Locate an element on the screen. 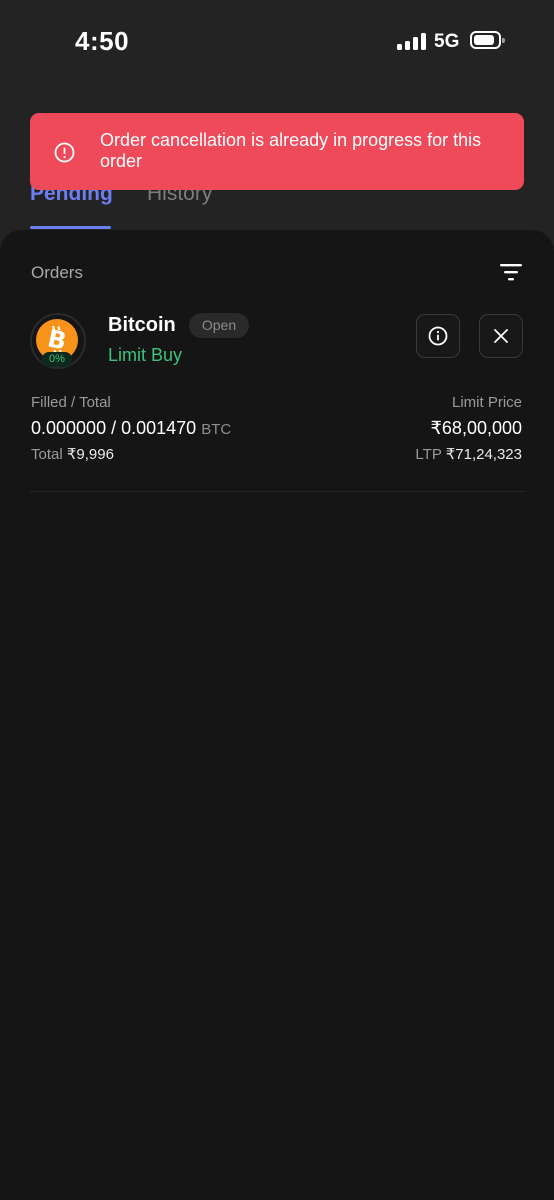 Image resolution: width=554 pixels, height=1200 pixels. ltp-label: LTP is located at coordinates (430, 454).